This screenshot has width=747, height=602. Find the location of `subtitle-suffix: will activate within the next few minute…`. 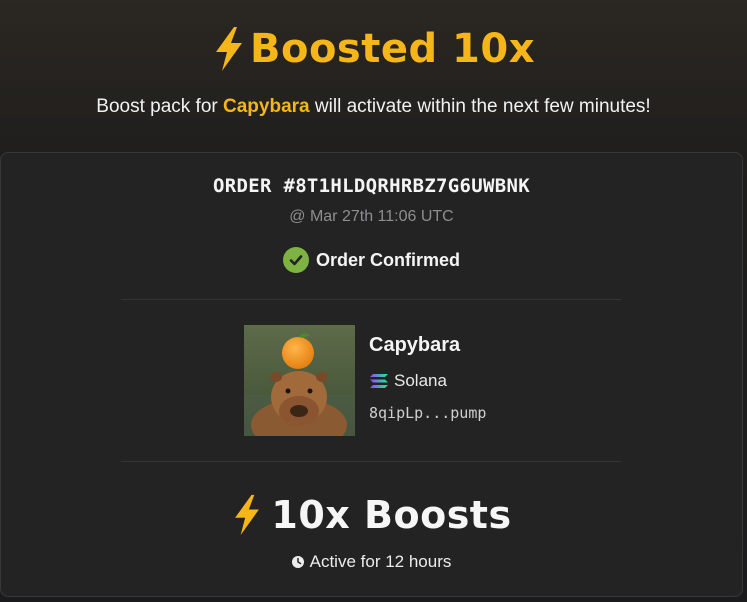

subtitle-suffix: will activate within the next few minute… is located at coordinates (480, 106).